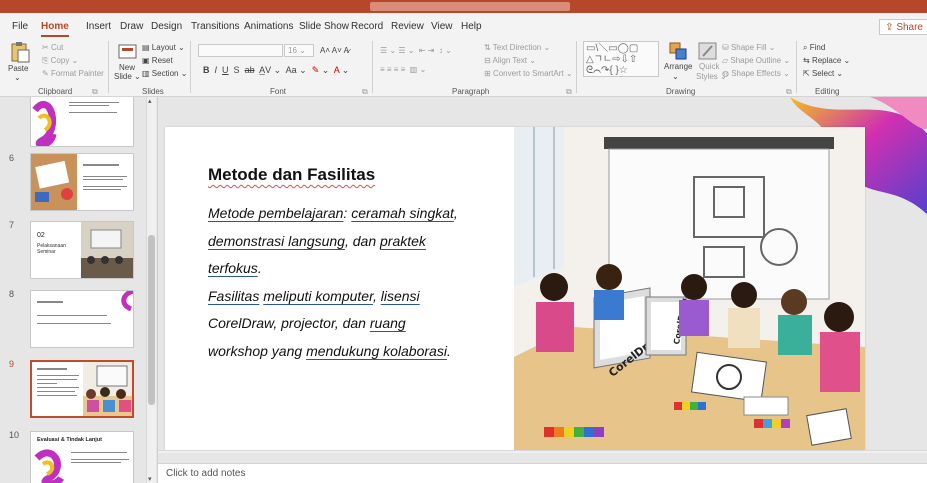 Image resolution: width=927 pixels, height=483 pixels. I want to click on notes-pane: Click to add notes, so click(542, 473).